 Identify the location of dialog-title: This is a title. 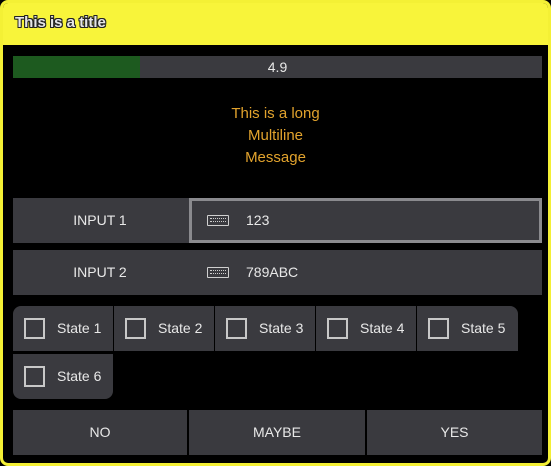
(60, 22).